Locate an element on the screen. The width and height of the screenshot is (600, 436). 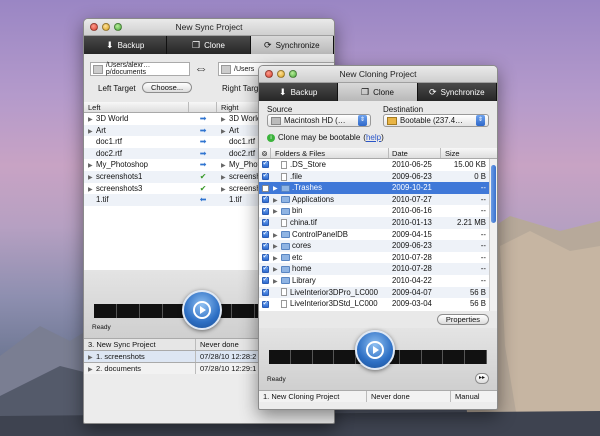
file-size: 56 B is located at coordinates (477, 304).